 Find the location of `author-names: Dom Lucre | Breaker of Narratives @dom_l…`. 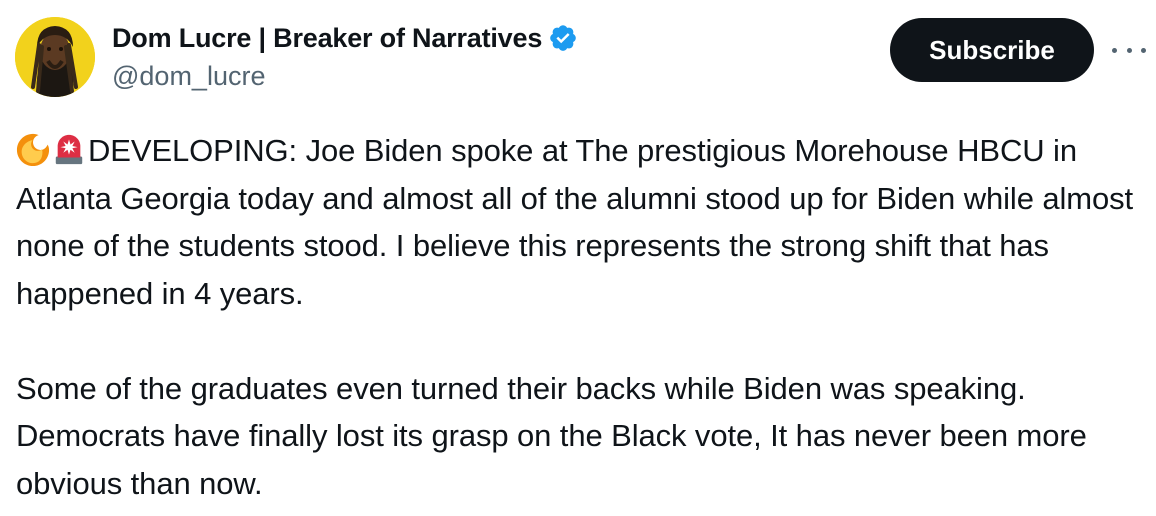

author-names: Dom Lucre | Breaker of Narratives @dom_l… is located at coordinates (345, 56).